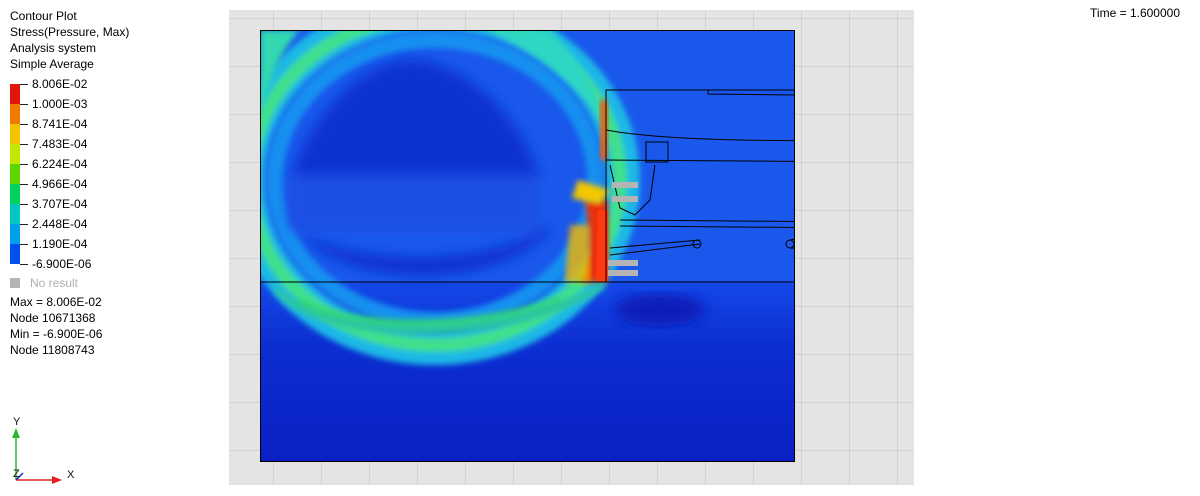  Describe the element at coordinates (52, 64) in the screenshot. I see `legend-averaging: Simple Average` at that location.